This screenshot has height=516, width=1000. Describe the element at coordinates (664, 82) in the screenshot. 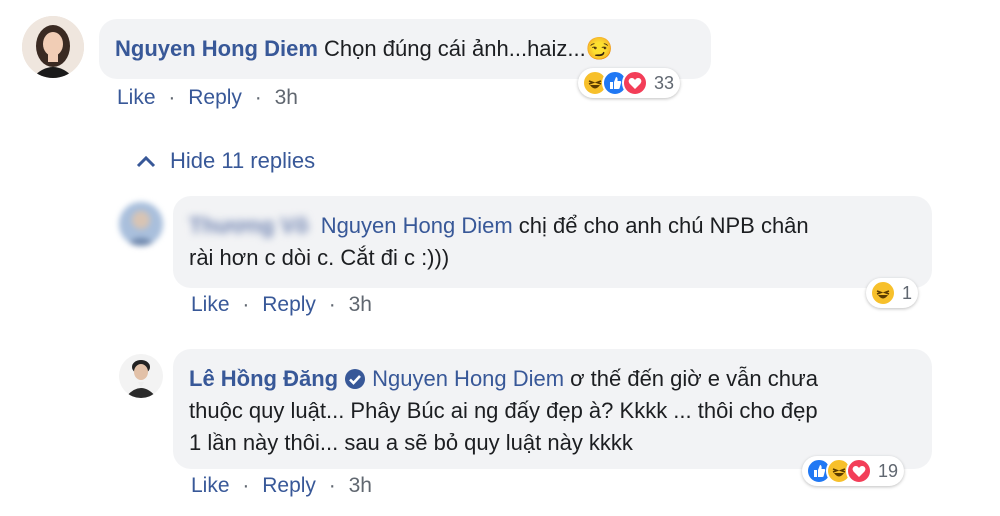

I see `reaction-count: 33` at that location.